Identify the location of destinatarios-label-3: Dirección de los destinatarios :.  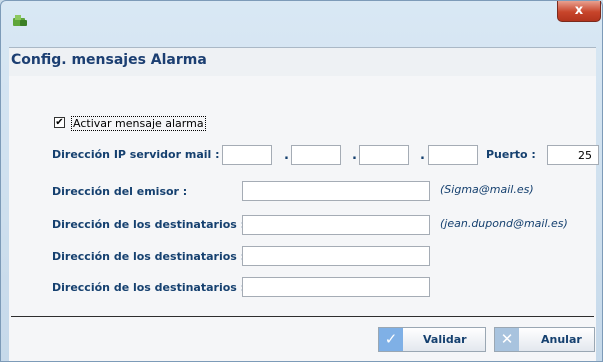
(149, 287).